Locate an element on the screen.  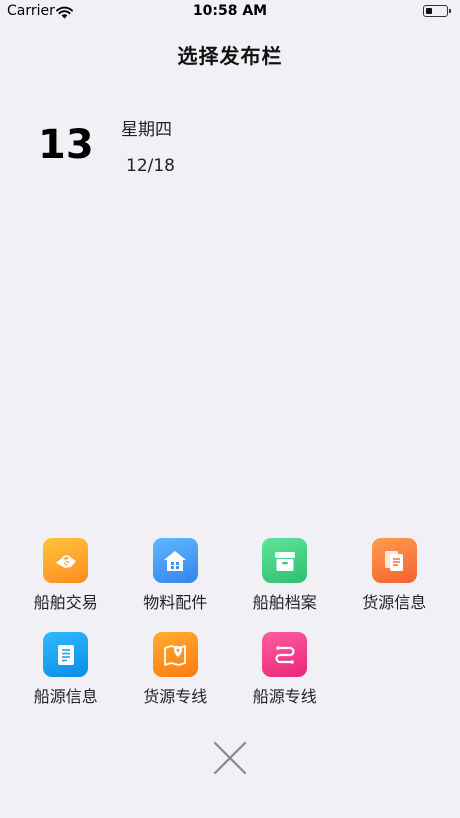
menu-item-document-list: 船源信息 is located at coordinates (66, 679).